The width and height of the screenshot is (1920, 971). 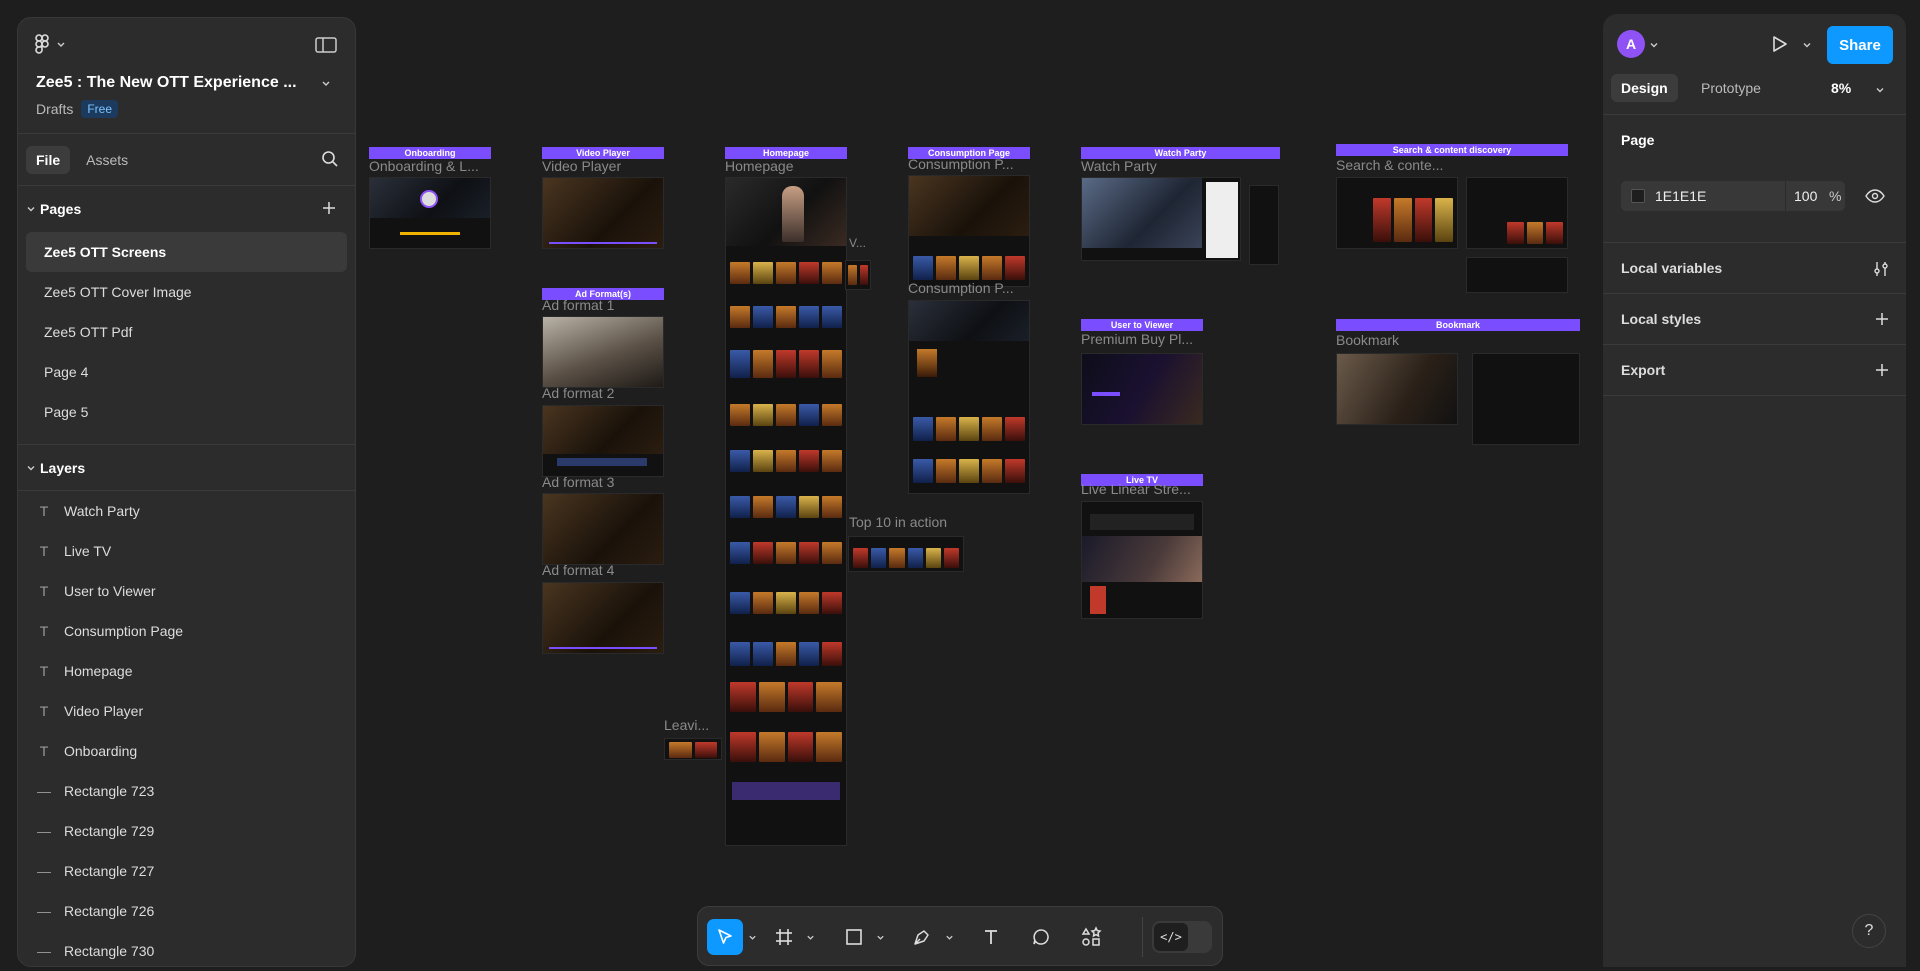 What do you see at coordinates (329, 208) in the screenshot?
I see `add-page-icon` at bounding box center [329, 208].